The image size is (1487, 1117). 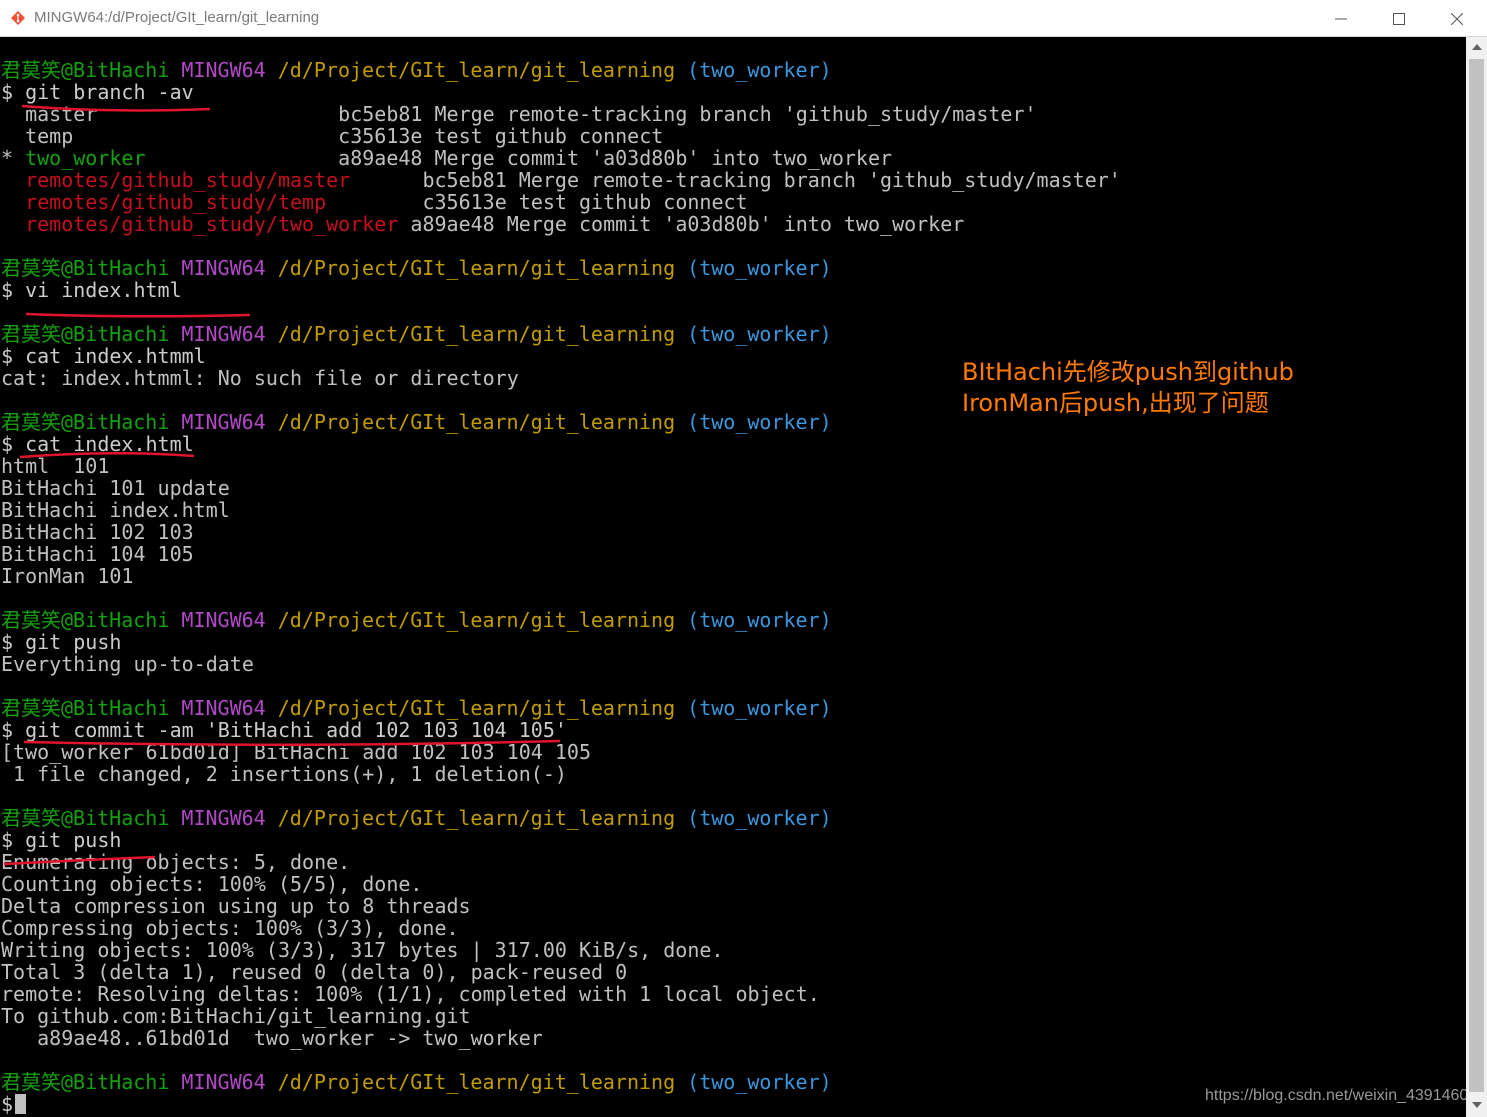 I want to click on command-line: $ cat index.html, so click(x=97, y=444).